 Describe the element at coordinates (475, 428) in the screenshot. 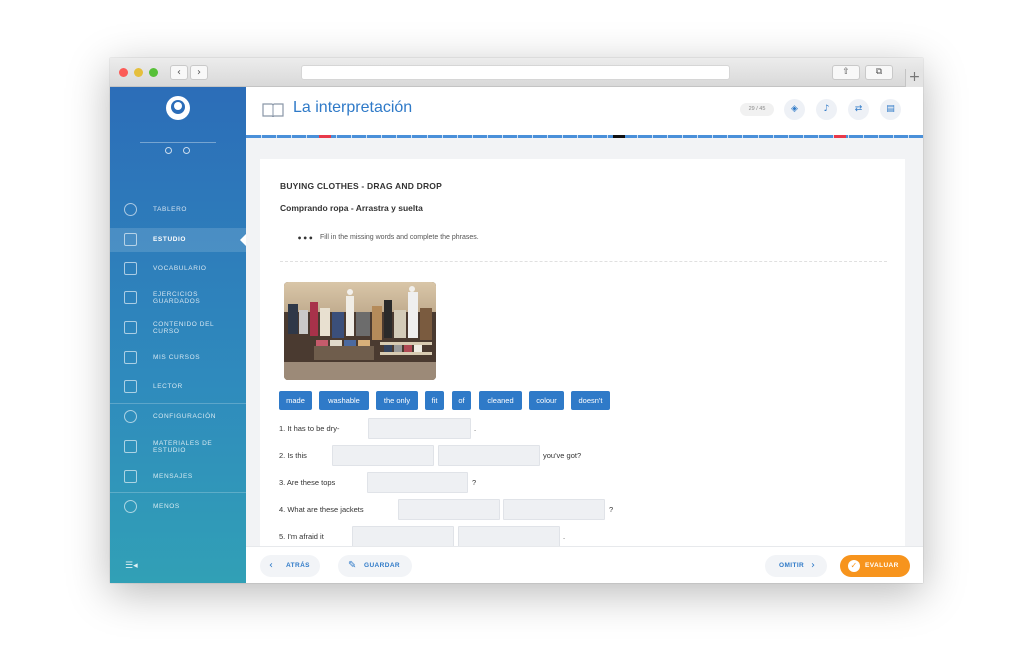

I see `question-1-suffix: .` at that location.